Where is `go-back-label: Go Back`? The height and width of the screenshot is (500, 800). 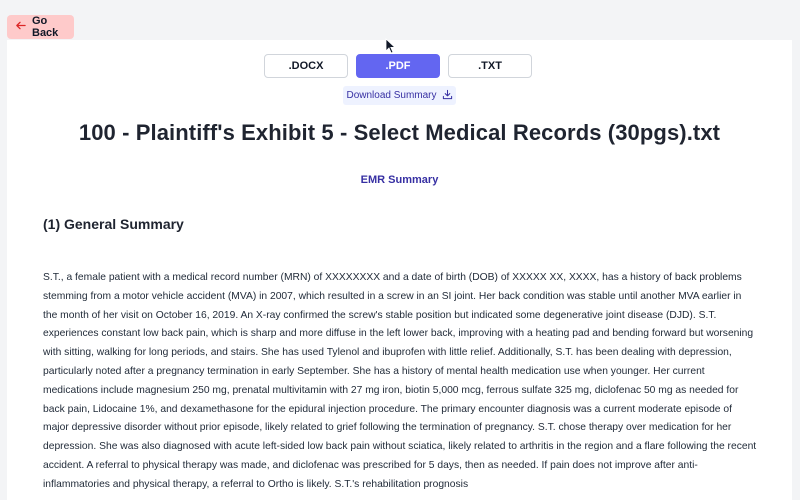 go-back-label: Go Back is located at coordinates (45, 27).